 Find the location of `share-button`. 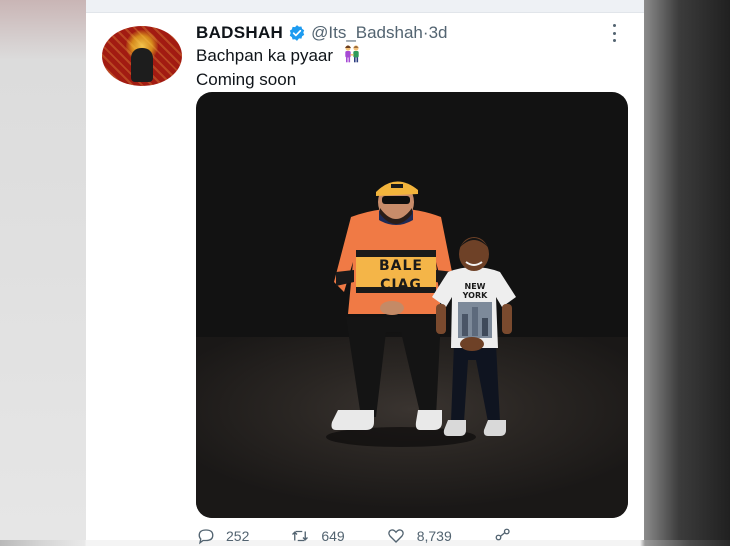

share-button is located at coordinates (508, 536).